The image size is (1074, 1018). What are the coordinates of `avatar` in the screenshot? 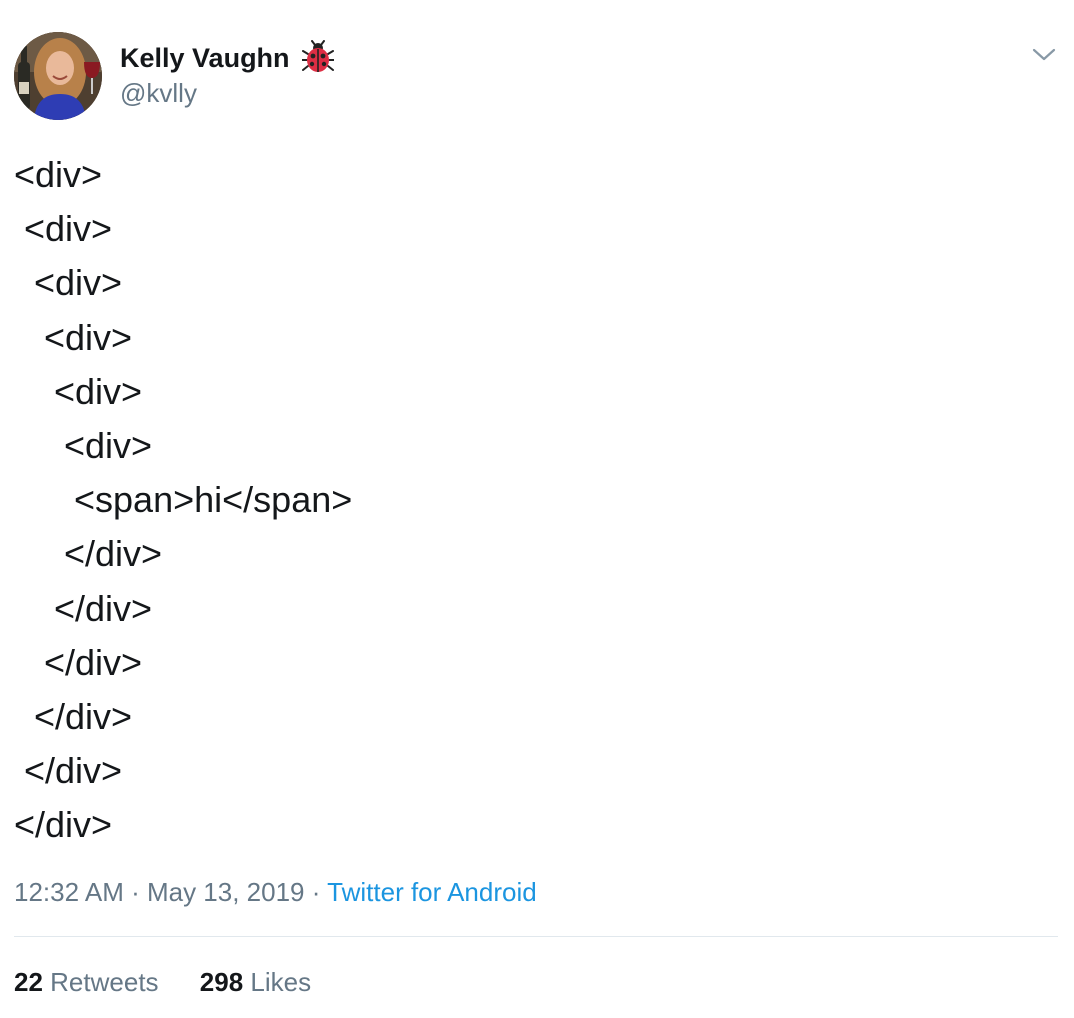 It's located at (58, 76).